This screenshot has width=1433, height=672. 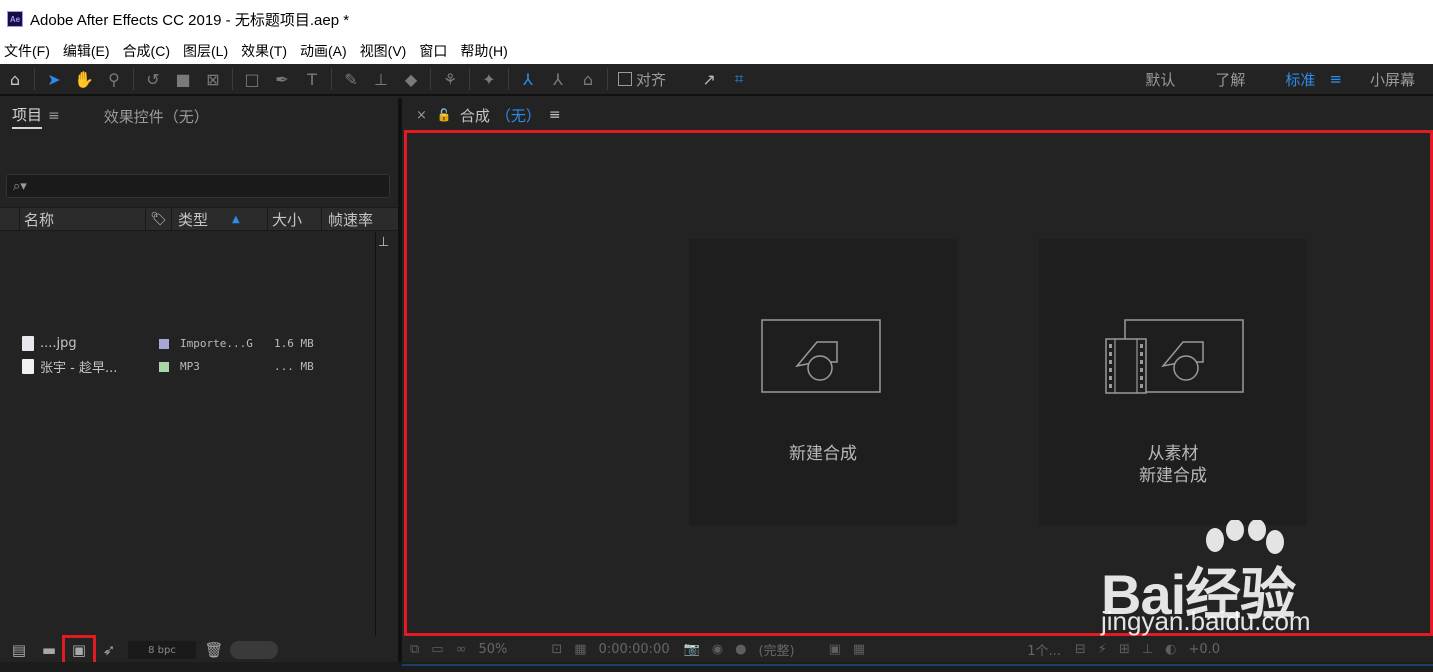 What do you see at coordinates (294, 343) in the screenshot?
I see `project-item-size: 1.6 MB` at bounding box center [294, 343].